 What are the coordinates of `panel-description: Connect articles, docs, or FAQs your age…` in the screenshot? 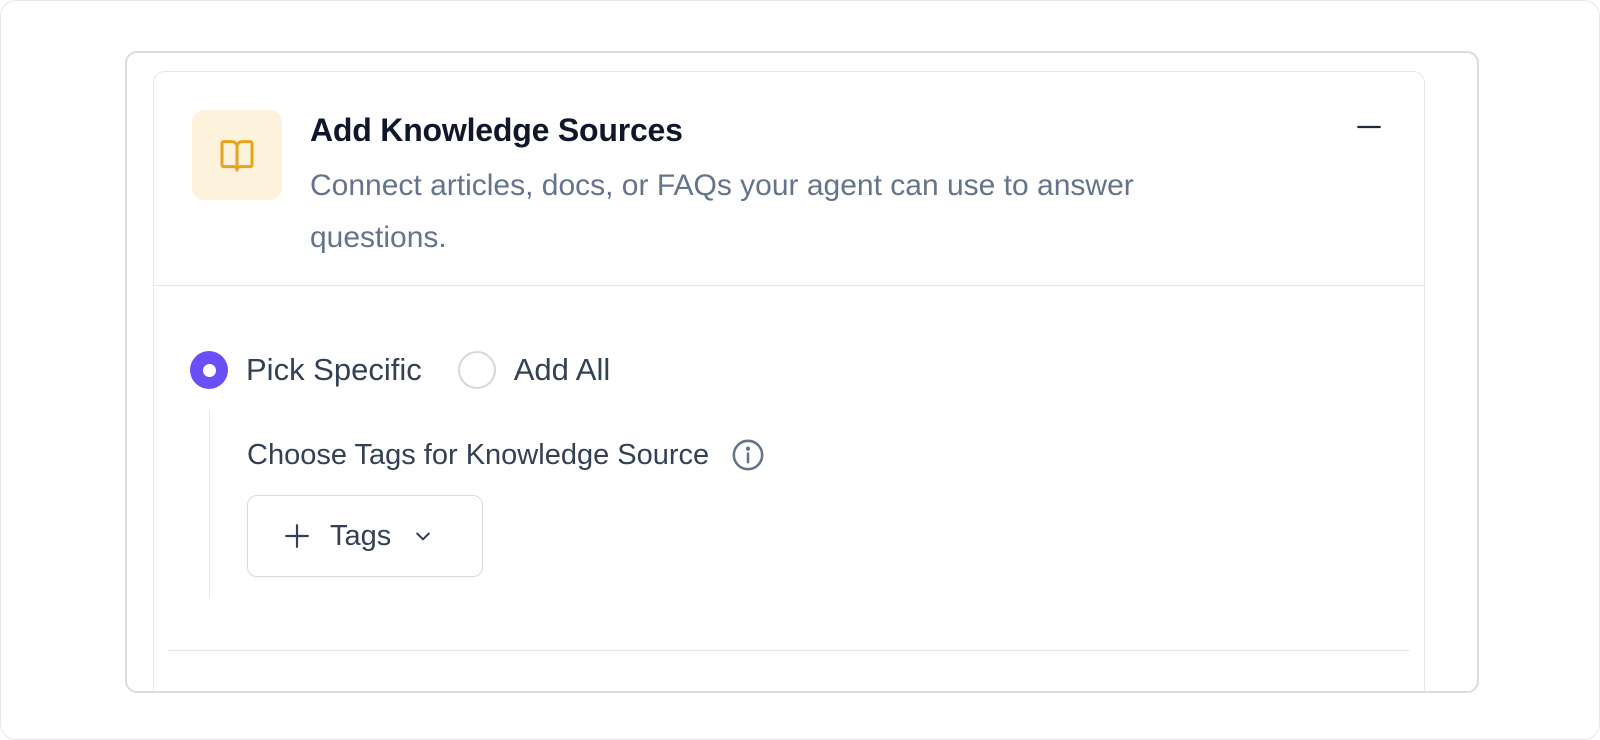 It's located at (722, 211).